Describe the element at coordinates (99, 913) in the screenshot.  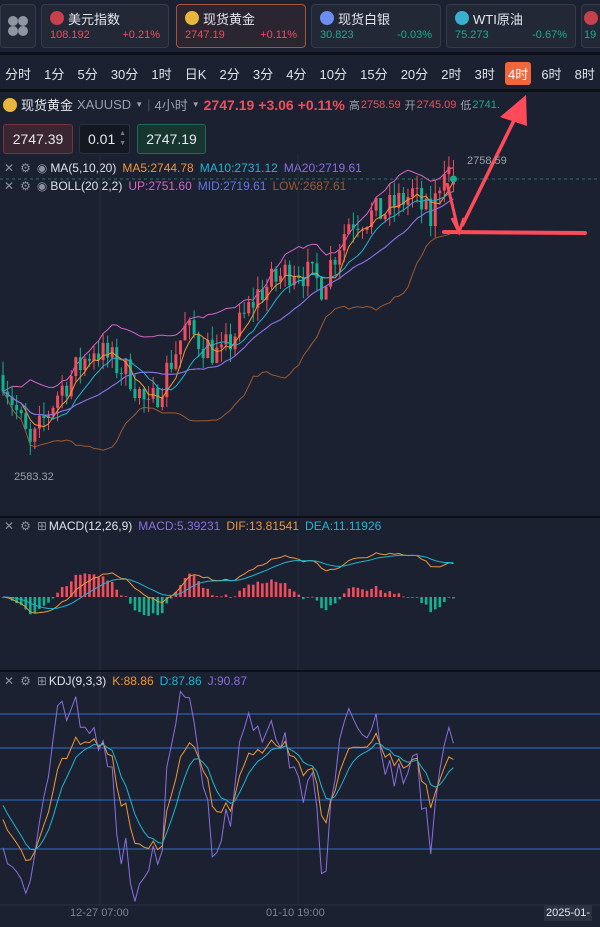
I see `x-axis-label: 12-27 07:00` at that location.